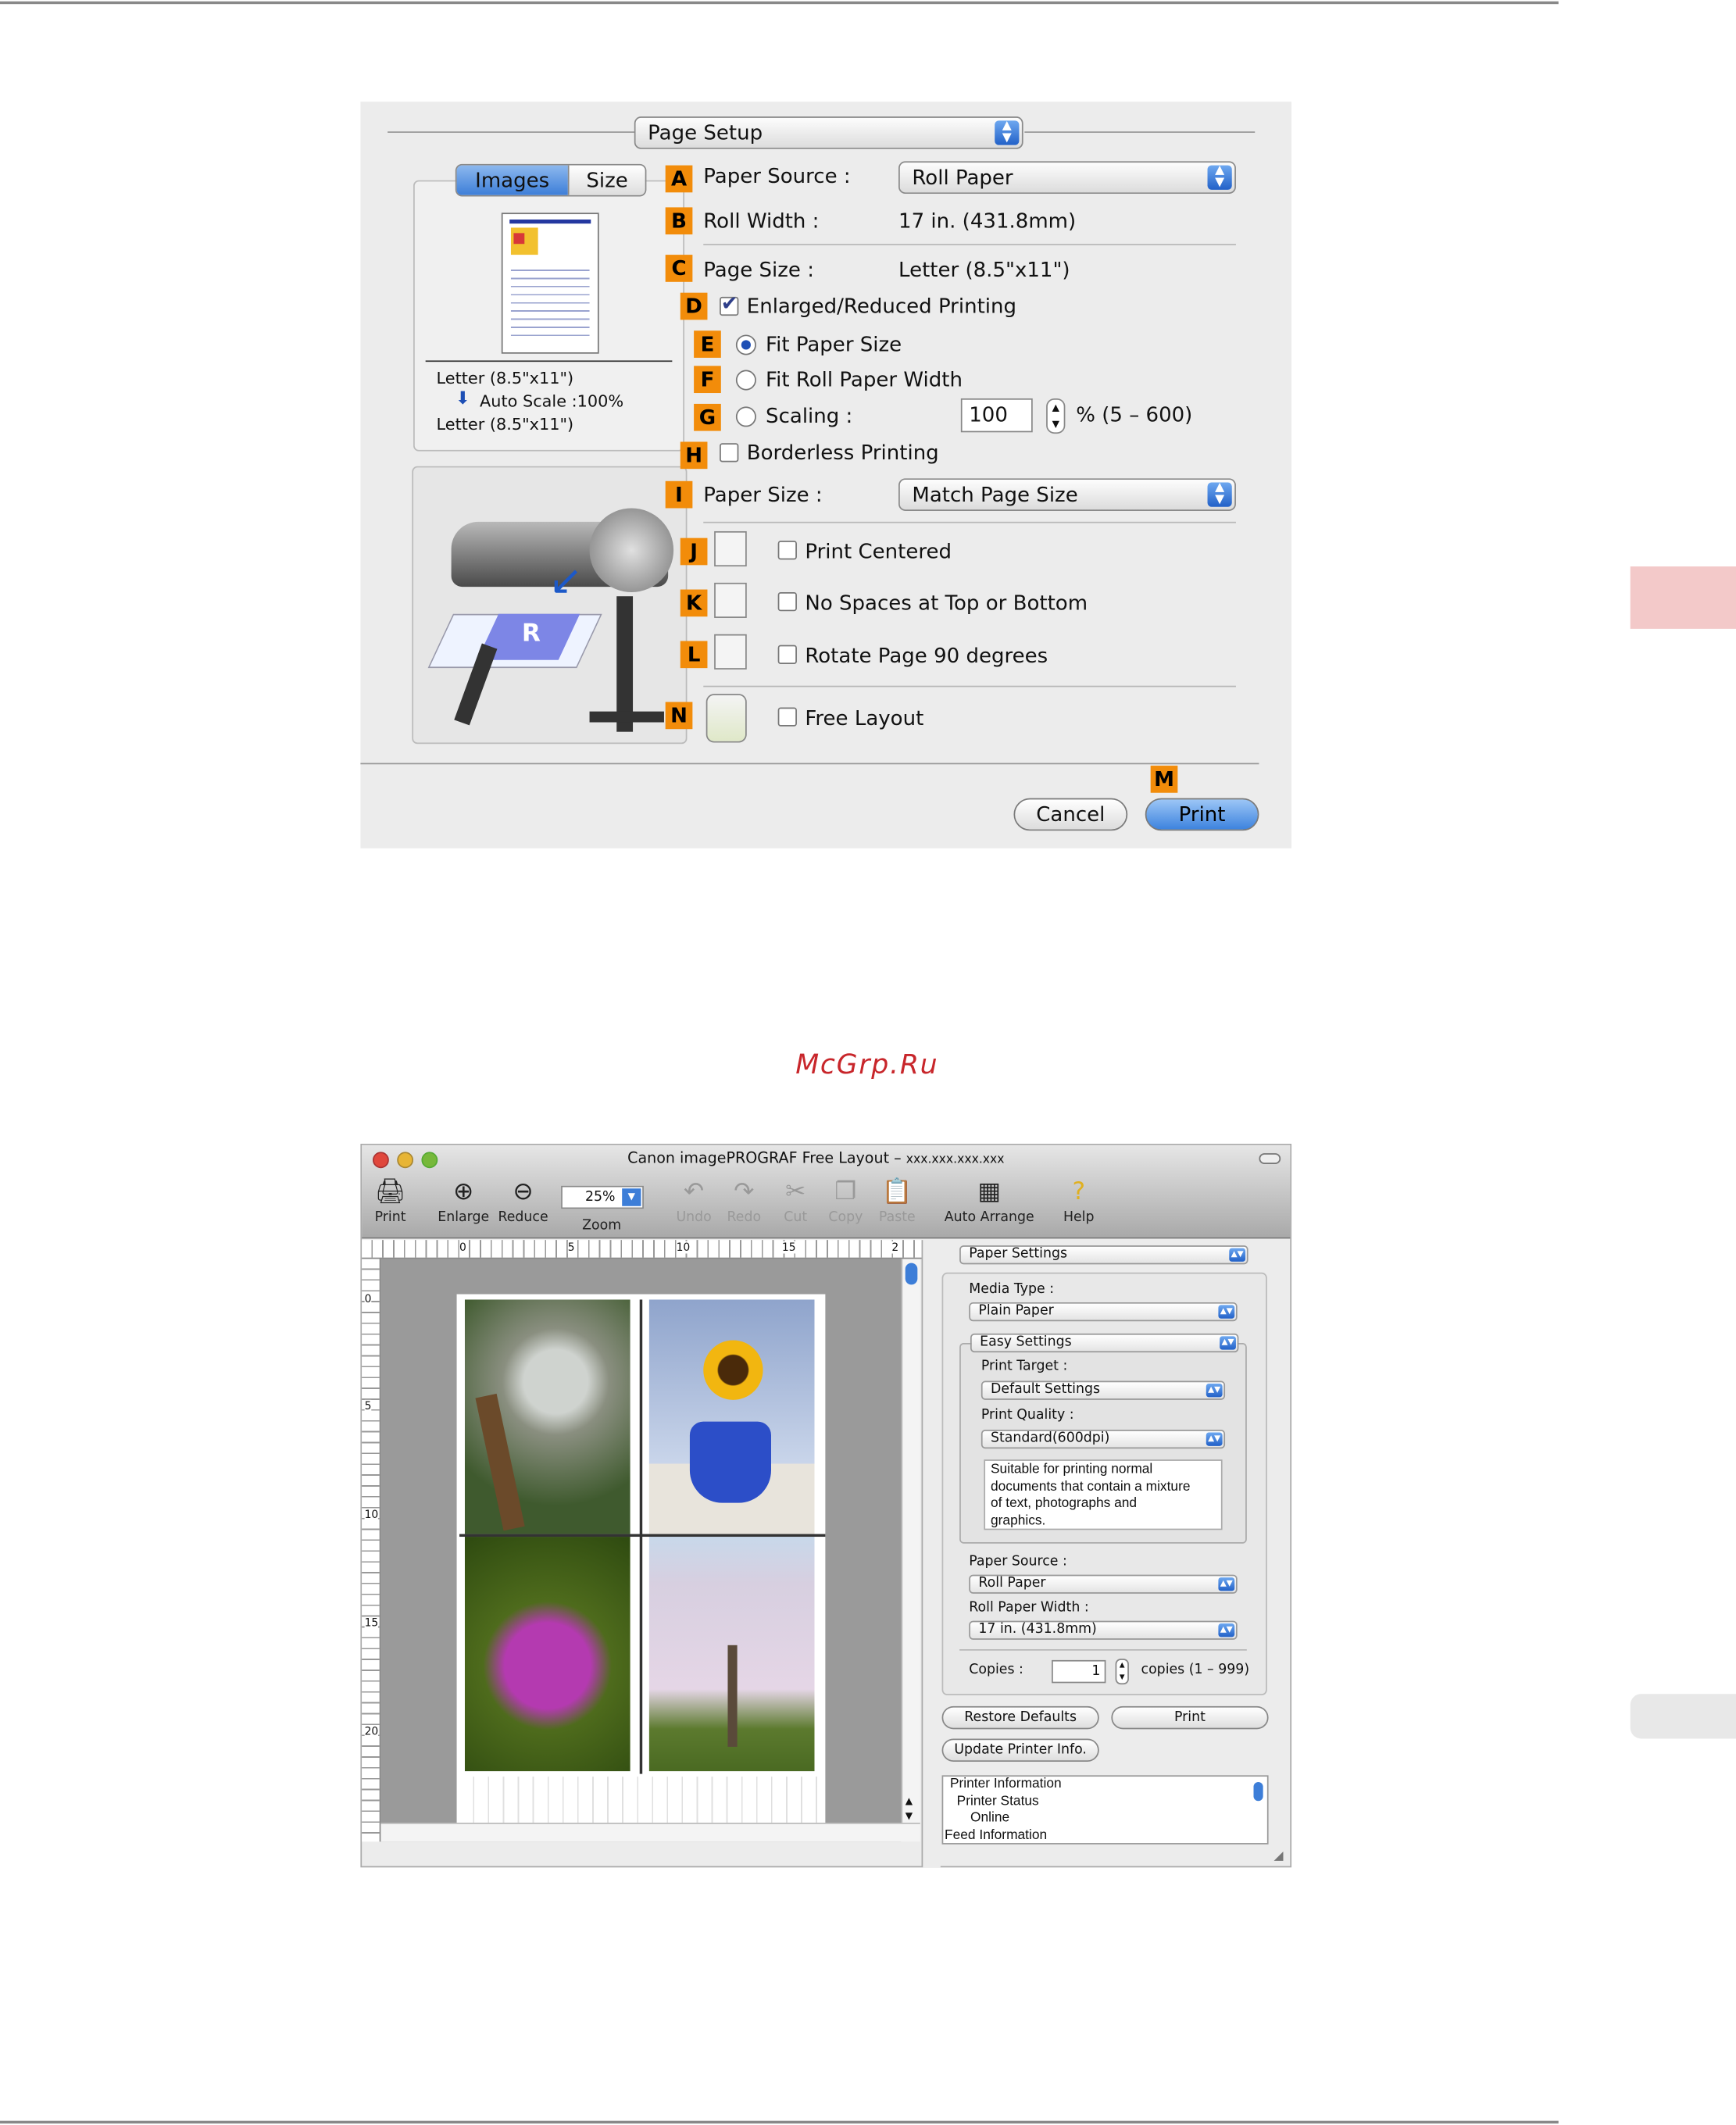  I want to click on page-margin-area, so click(641, 1800).